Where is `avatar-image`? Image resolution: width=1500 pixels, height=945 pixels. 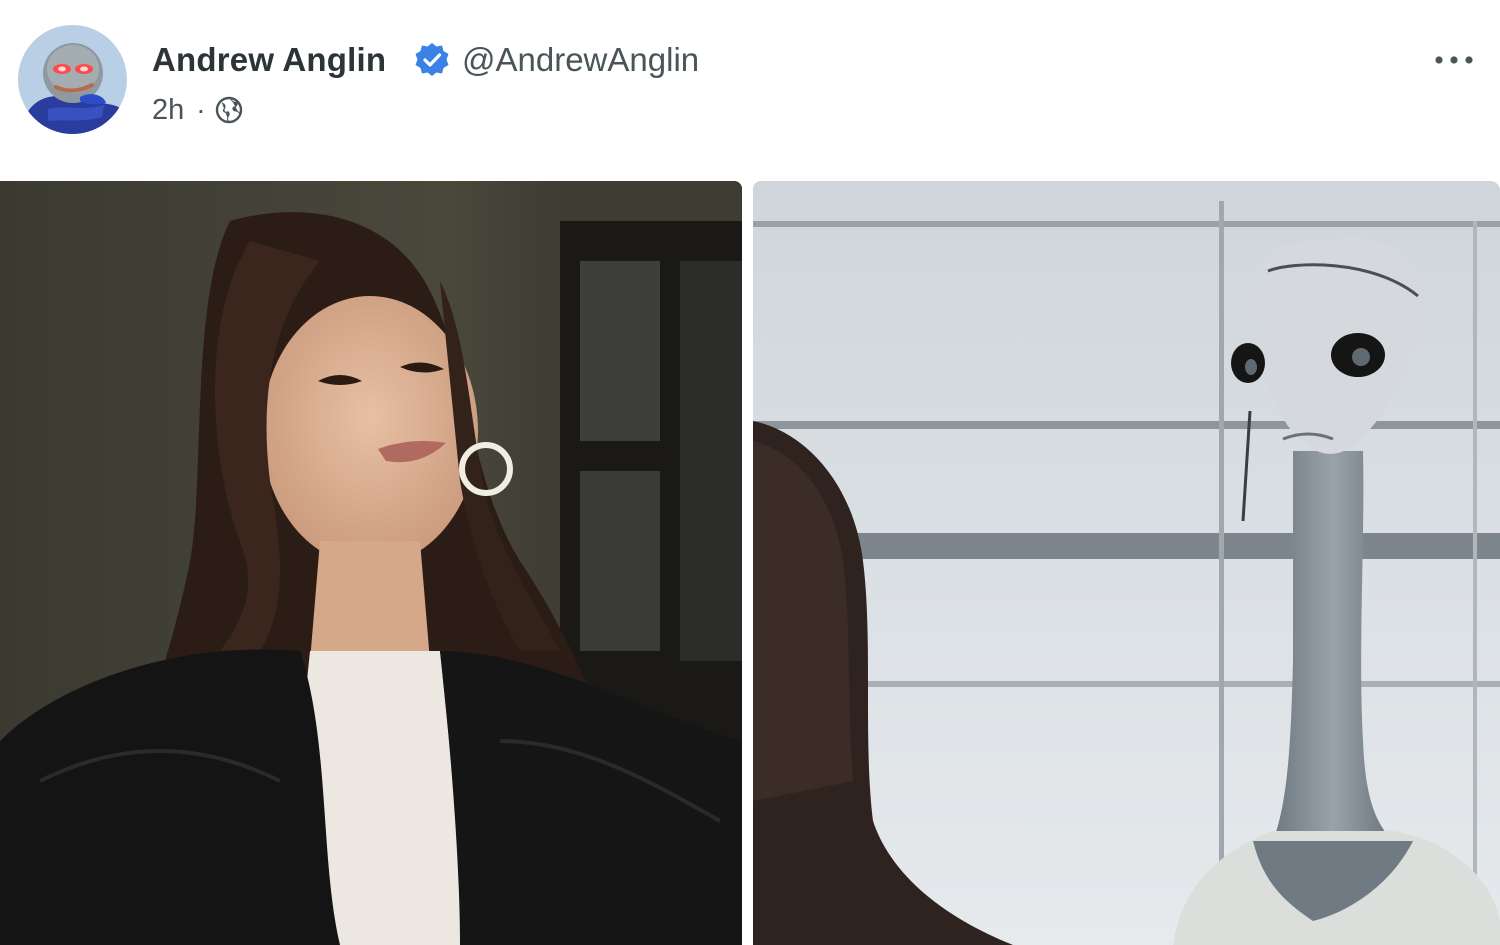 avatar-image is located at coordinates (72, 79).